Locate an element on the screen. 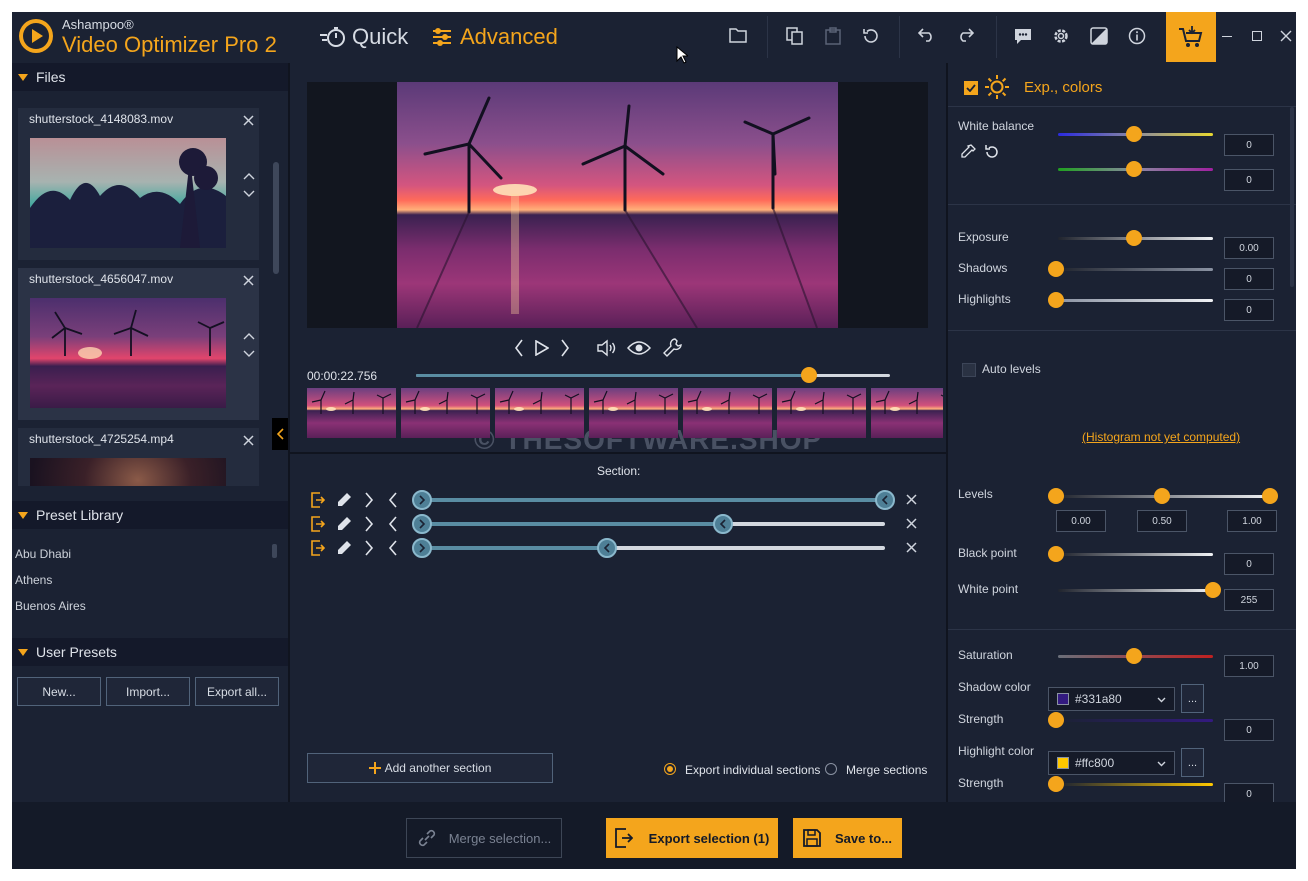  mode-advanced-button: Advanced is located at coordinates (495, 37).